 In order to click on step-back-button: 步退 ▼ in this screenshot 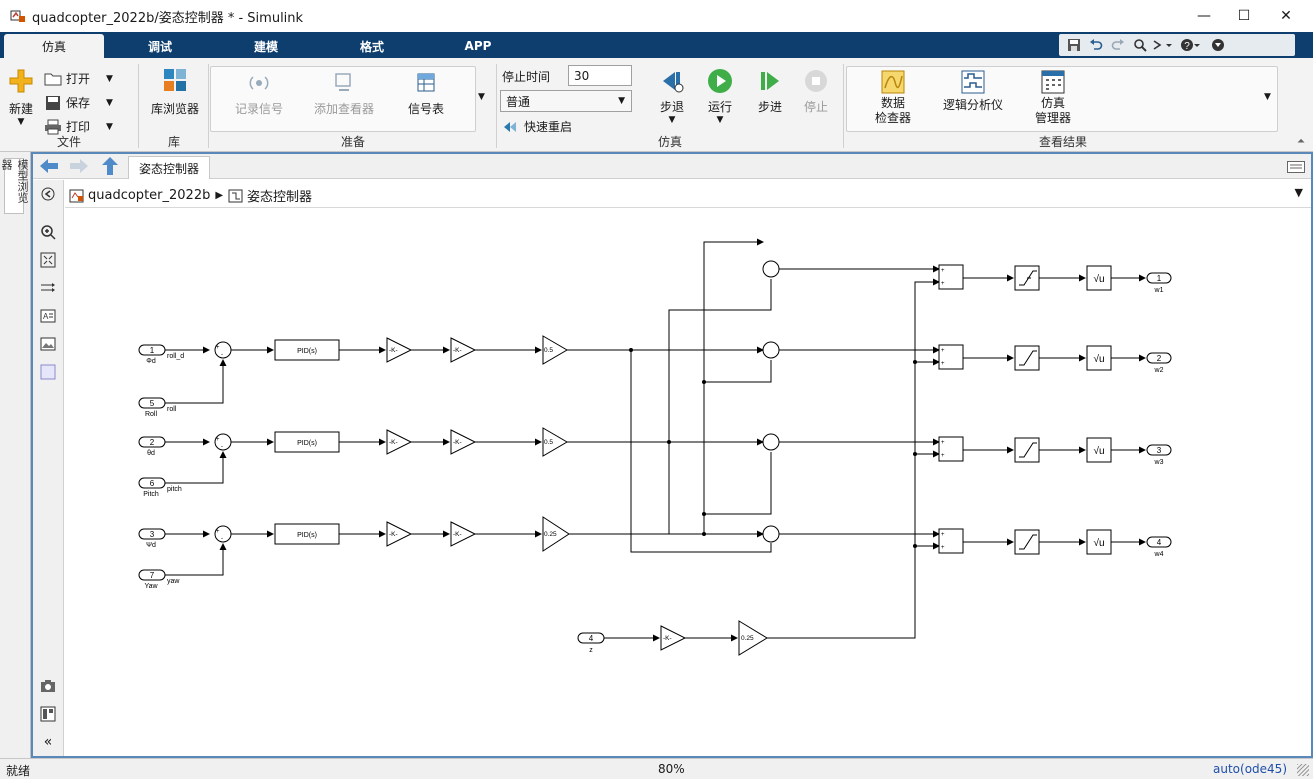, I will do `click(672, 96)`.